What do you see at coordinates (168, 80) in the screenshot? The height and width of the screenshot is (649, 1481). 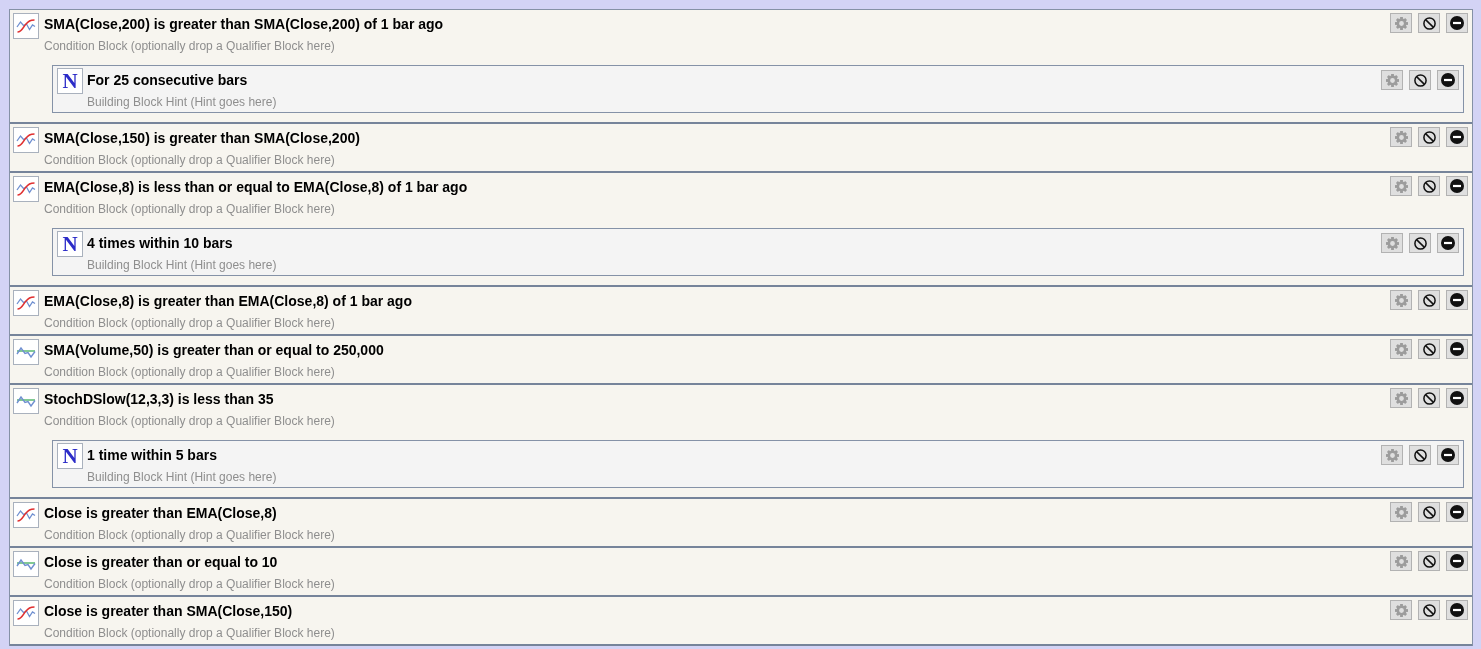 I see `qualifier-title: For 25 consecutive bars` at bounding box center [168, 80].